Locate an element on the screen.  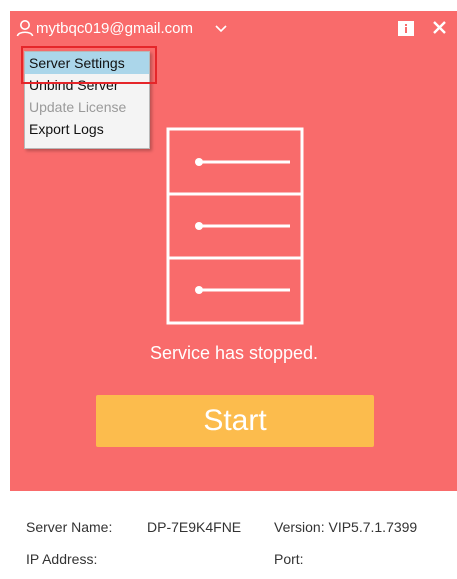
version-text: Version: VIP5.7.1.7399 is located at coordinates (346, 527).